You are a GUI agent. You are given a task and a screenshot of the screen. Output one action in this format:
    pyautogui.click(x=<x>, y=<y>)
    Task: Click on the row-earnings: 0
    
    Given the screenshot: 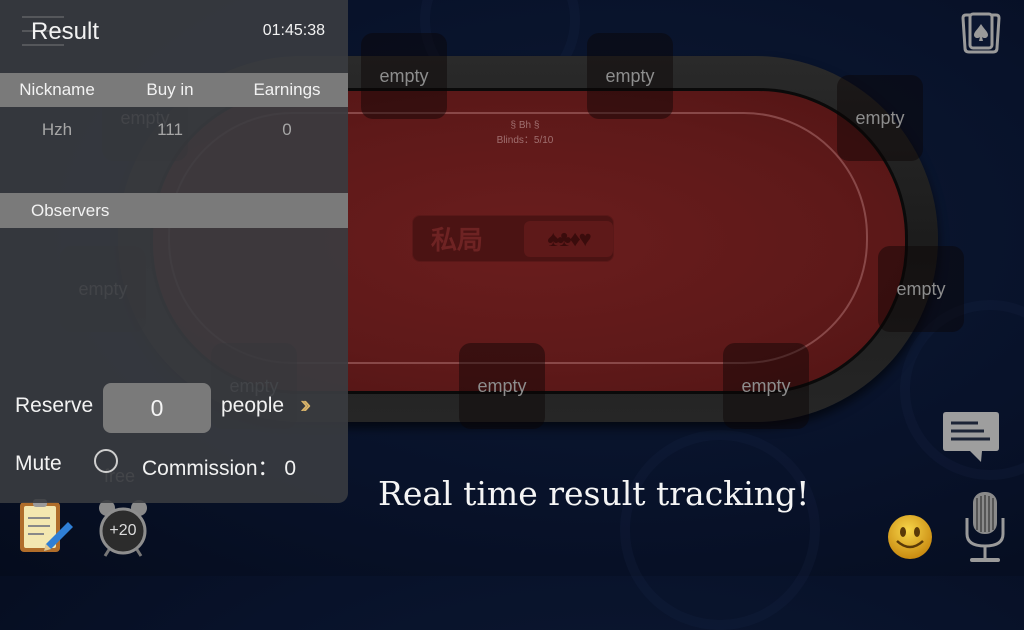 What is the action you would take?
    pyautogui.click(x=287, y=129)
    